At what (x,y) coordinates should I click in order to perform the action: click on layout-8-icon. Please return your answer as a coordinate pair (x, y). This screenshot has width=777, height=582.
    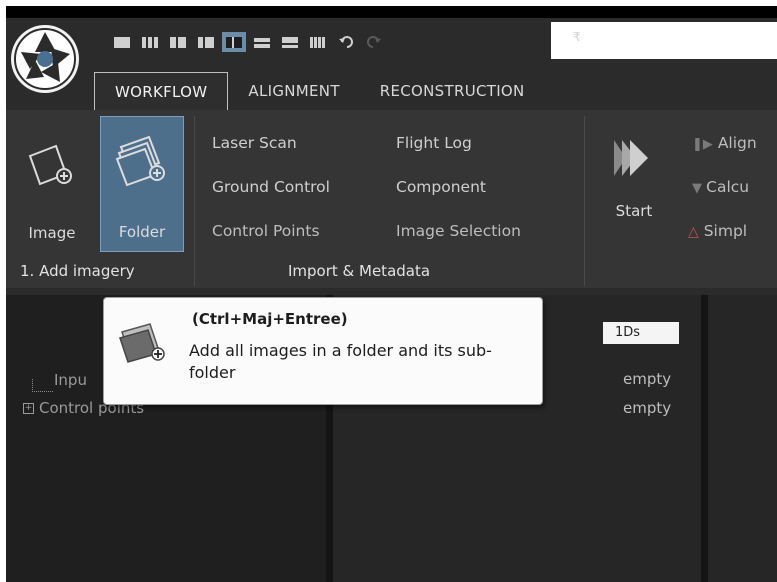
    Looking at the image, I should click on (318, 42).